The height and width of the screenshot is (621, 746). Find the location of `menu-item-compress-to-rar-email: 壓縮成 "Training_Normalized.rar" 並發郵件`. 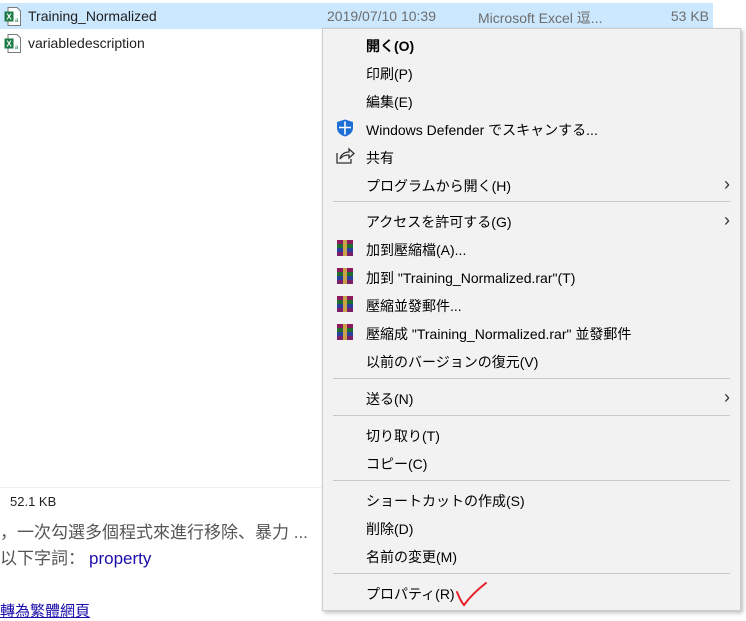

menu-item-compress-to-rar-email: 壓縮成 "Training_Normalized.rar" 並發郵件 is located at coordinates (531, 332).